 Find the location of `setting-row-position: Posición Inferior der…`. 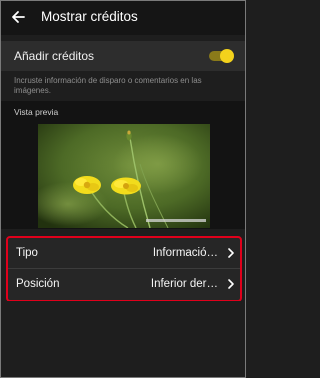

setting-row-position: Posición Inferior der… is located at coordinates (124, 284).